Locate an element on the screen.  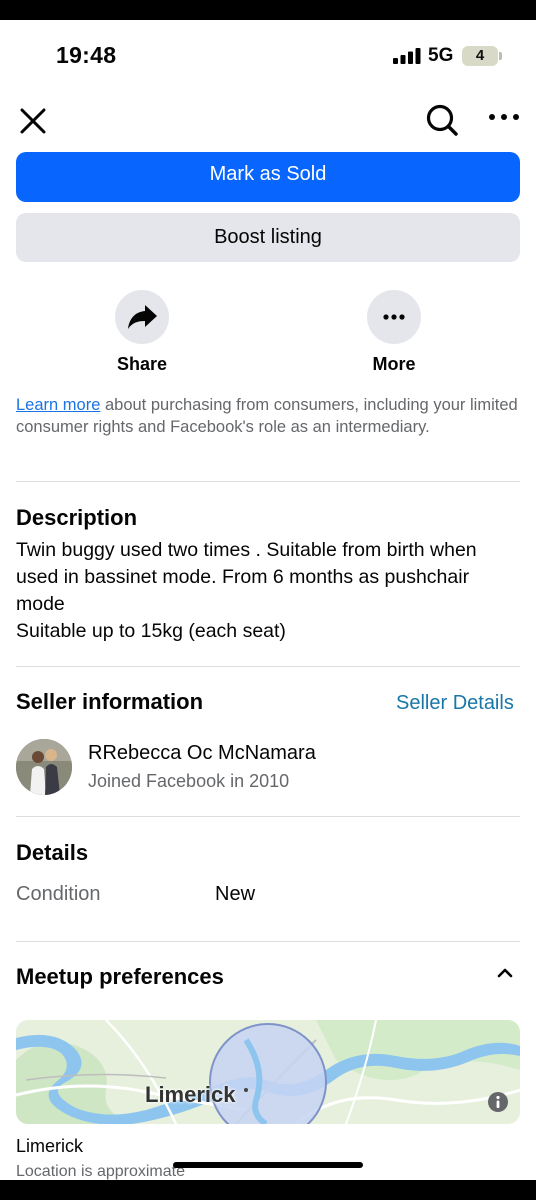
mark-as-sold-button: Mark as Sold is located at coordinates (268, 177).